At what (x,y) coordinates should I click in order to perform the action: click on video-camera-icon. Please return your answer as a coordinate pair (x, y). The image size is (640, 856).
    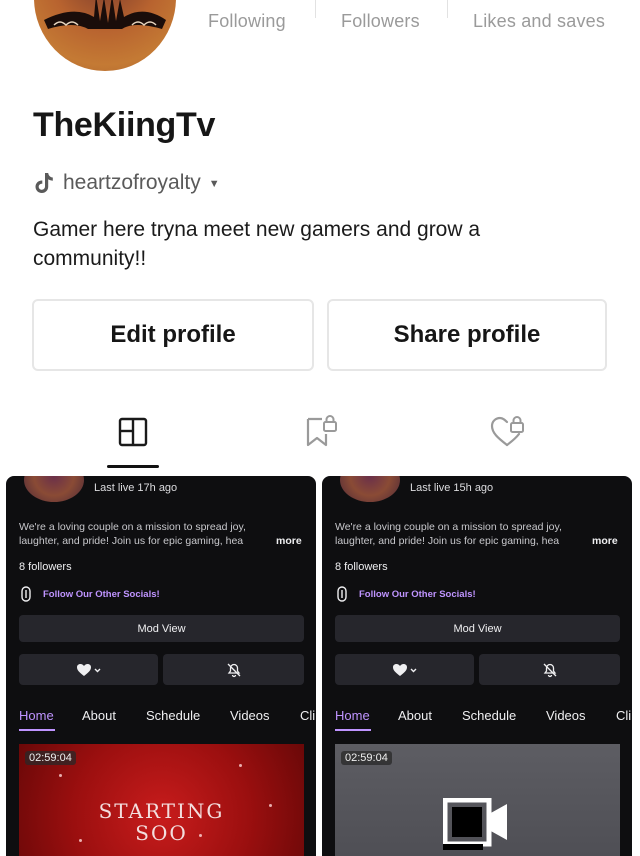
    Looking at the image, I should click on (475, 824).